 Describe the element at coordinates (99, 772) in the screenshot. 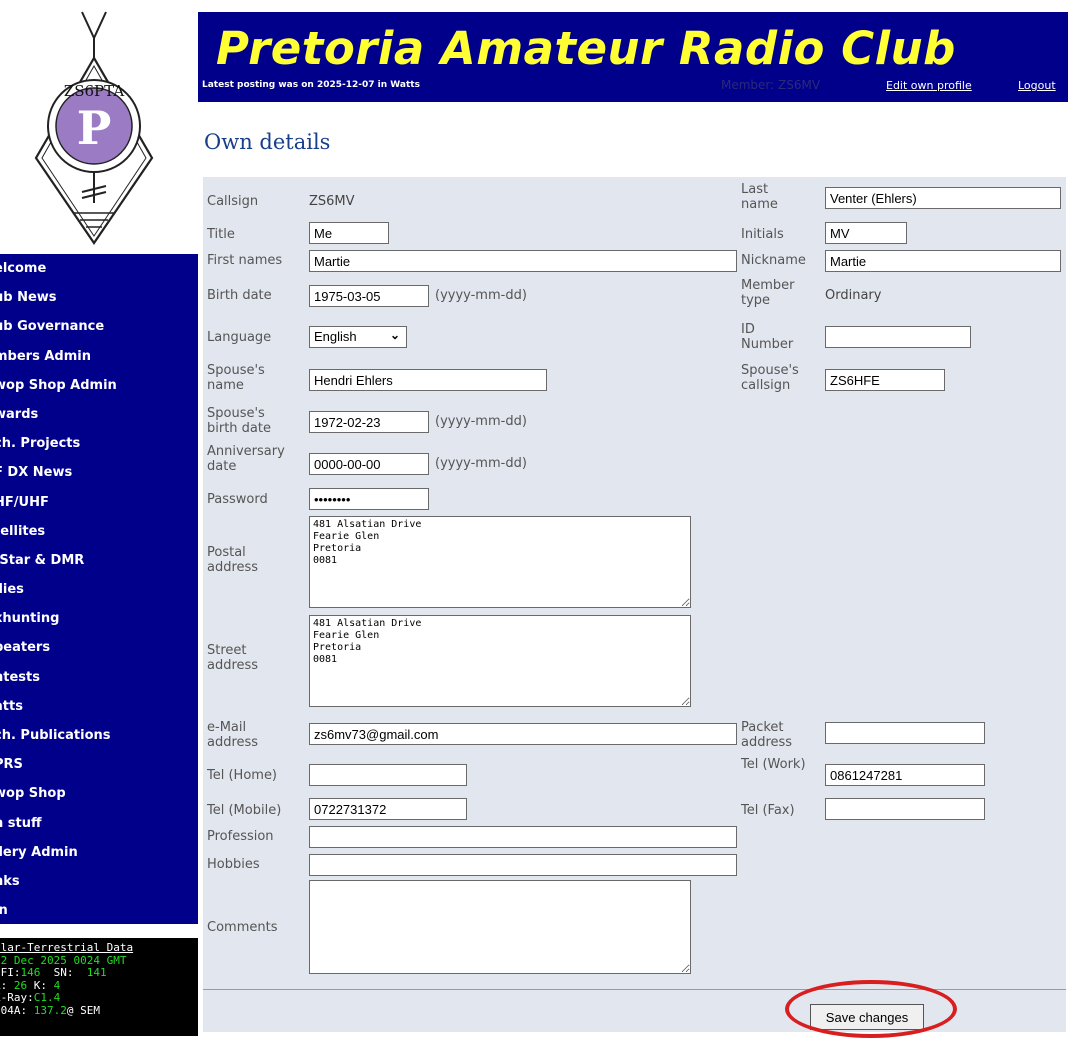

I see `sidebar-item: PRS` at that location.